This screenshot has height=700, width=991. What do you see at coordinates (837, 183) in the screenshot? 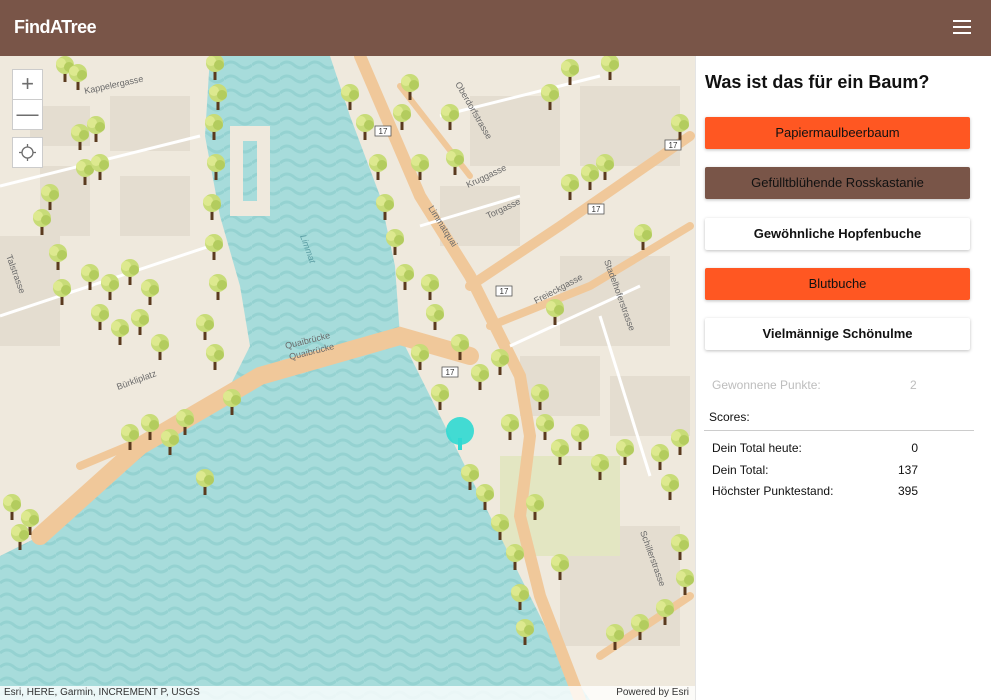
I see `answer-option-2: Gefülltblühende Rosskastanie` at bounding box center [837, 183].